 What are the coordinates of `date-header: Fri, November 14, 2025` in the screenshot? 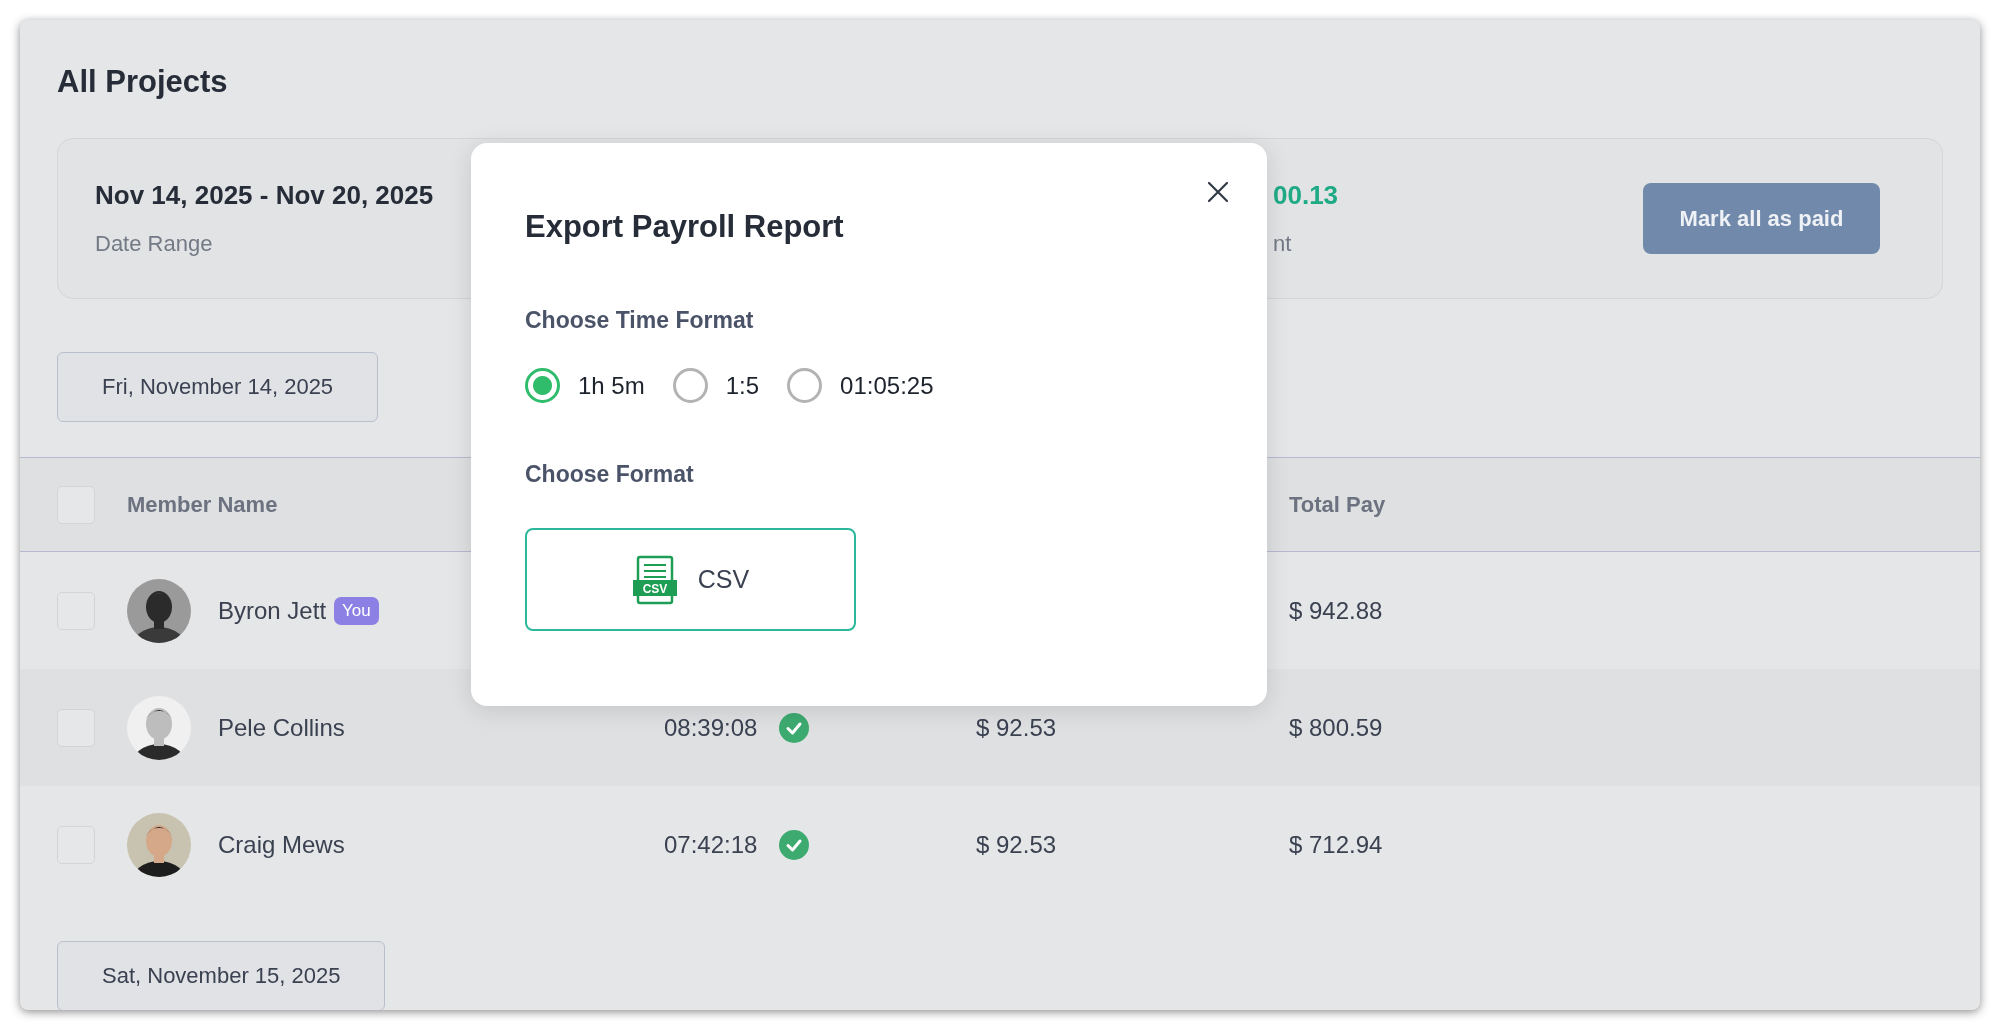 It's located at (218, 387).